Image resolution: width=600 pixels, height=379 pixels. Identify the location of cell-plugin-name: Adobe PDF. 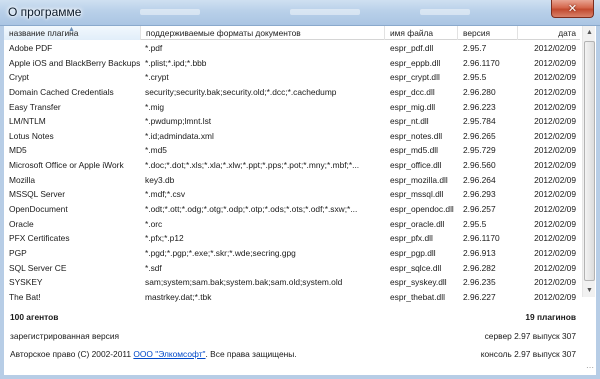
(31, 48).